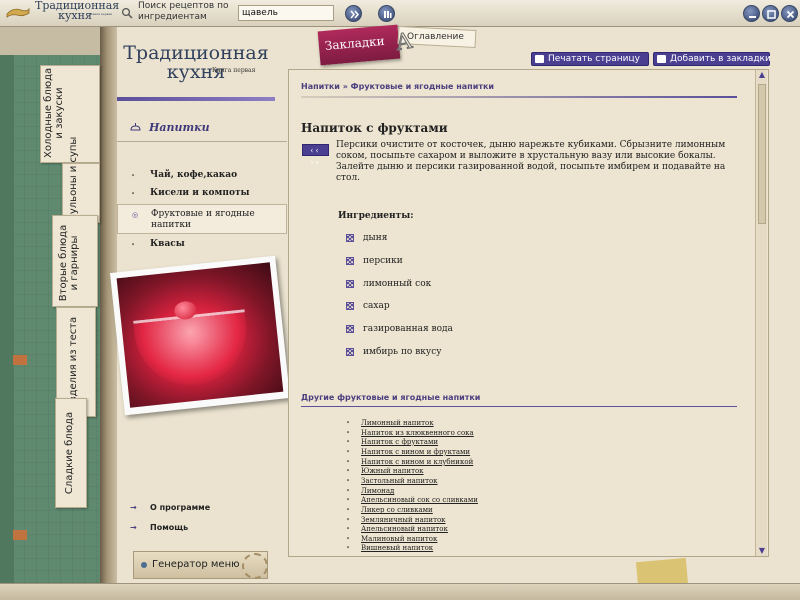  What do you see at coordinates (751, 13) in the screenshot?
I see `minimize-button` at bounding box center [751, 13].